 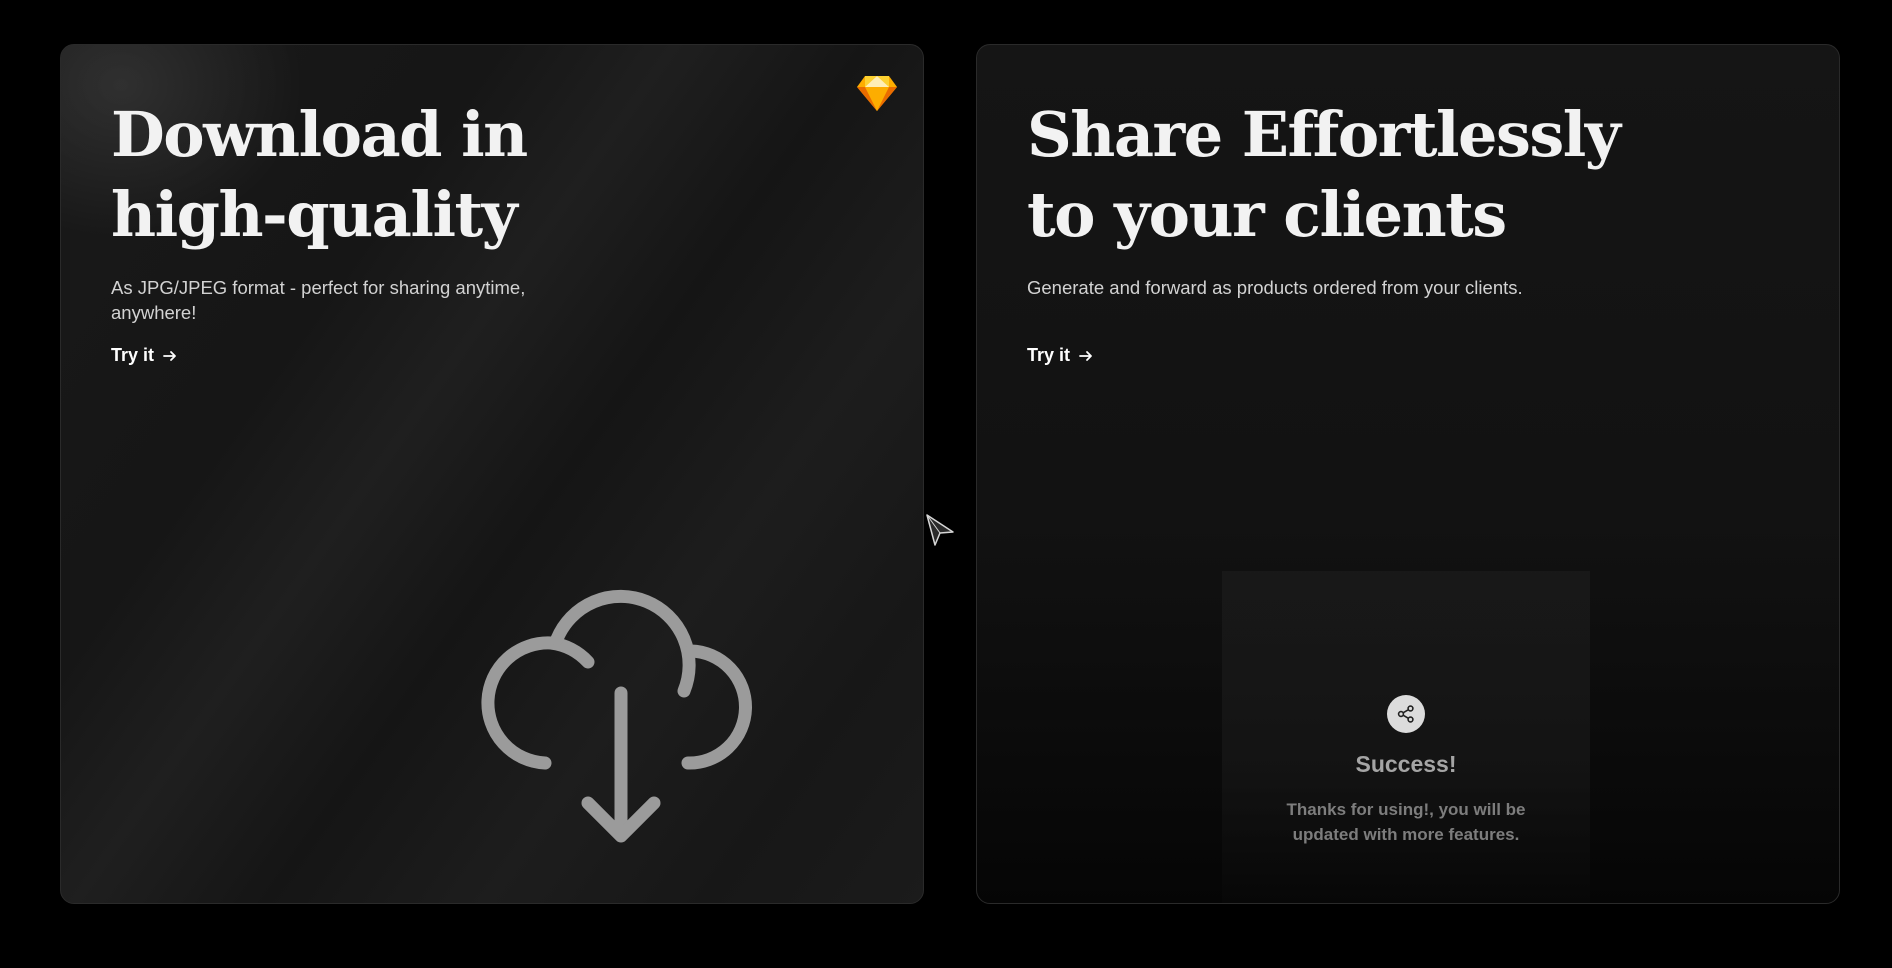 I want to click on share-card-title: Share Effortlessly to your clients, so click(x=1324, y=175).